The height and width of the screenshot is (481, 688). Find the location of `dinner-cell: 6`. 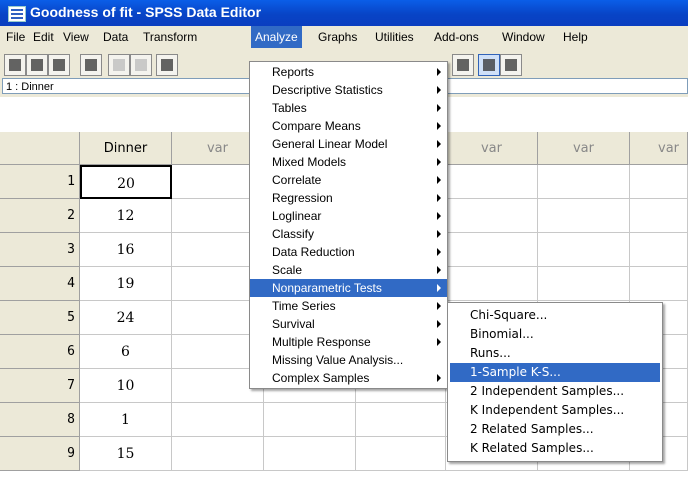

dinner-cell: 6 is located at coordinates (126, 352).